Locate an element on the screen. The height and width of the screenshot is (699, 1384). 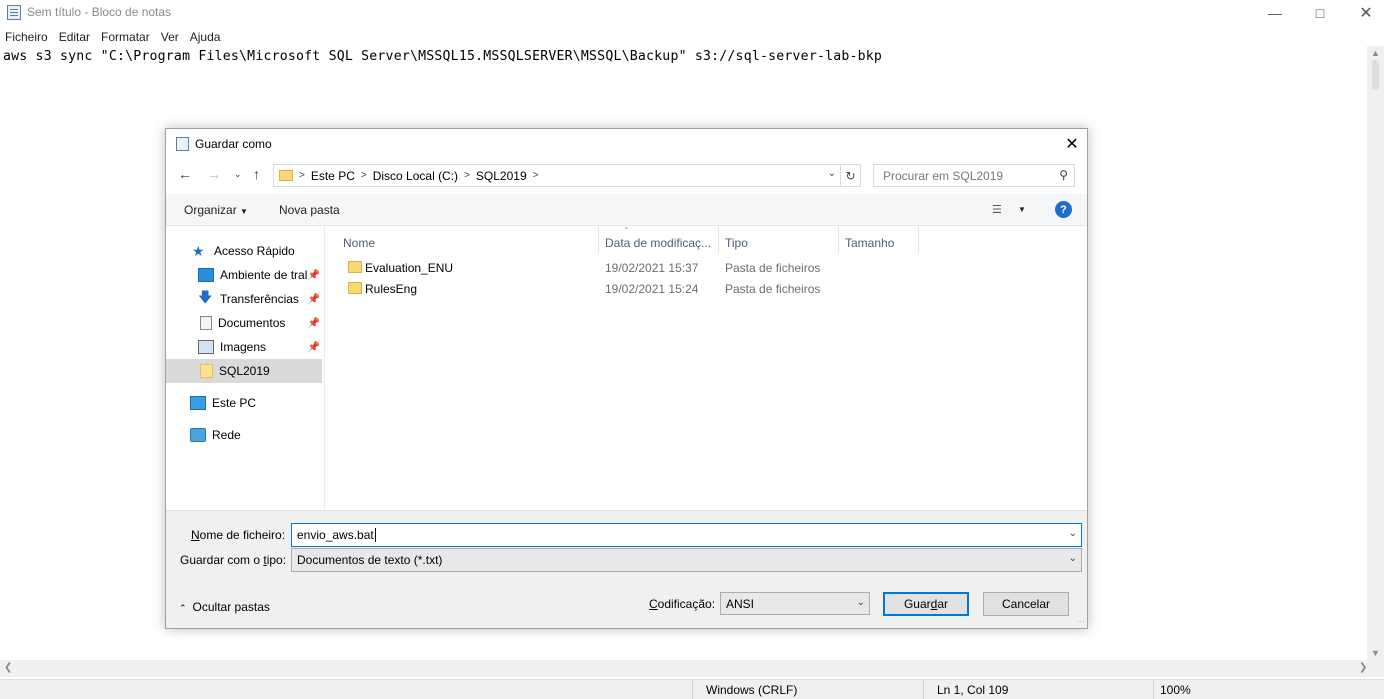
organize-label: Organizar is located at coordinates (210, 210).